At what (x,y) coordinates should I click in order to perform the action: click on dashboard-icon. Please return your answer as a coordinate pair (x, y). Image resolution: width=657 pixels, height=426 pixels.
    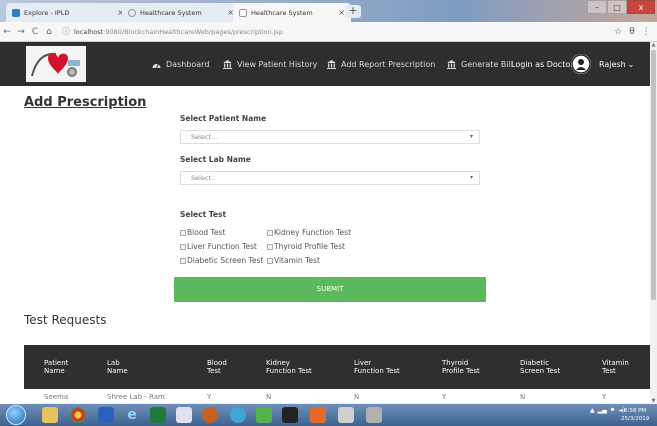
    Looking at the image, I should click on (156, 64).